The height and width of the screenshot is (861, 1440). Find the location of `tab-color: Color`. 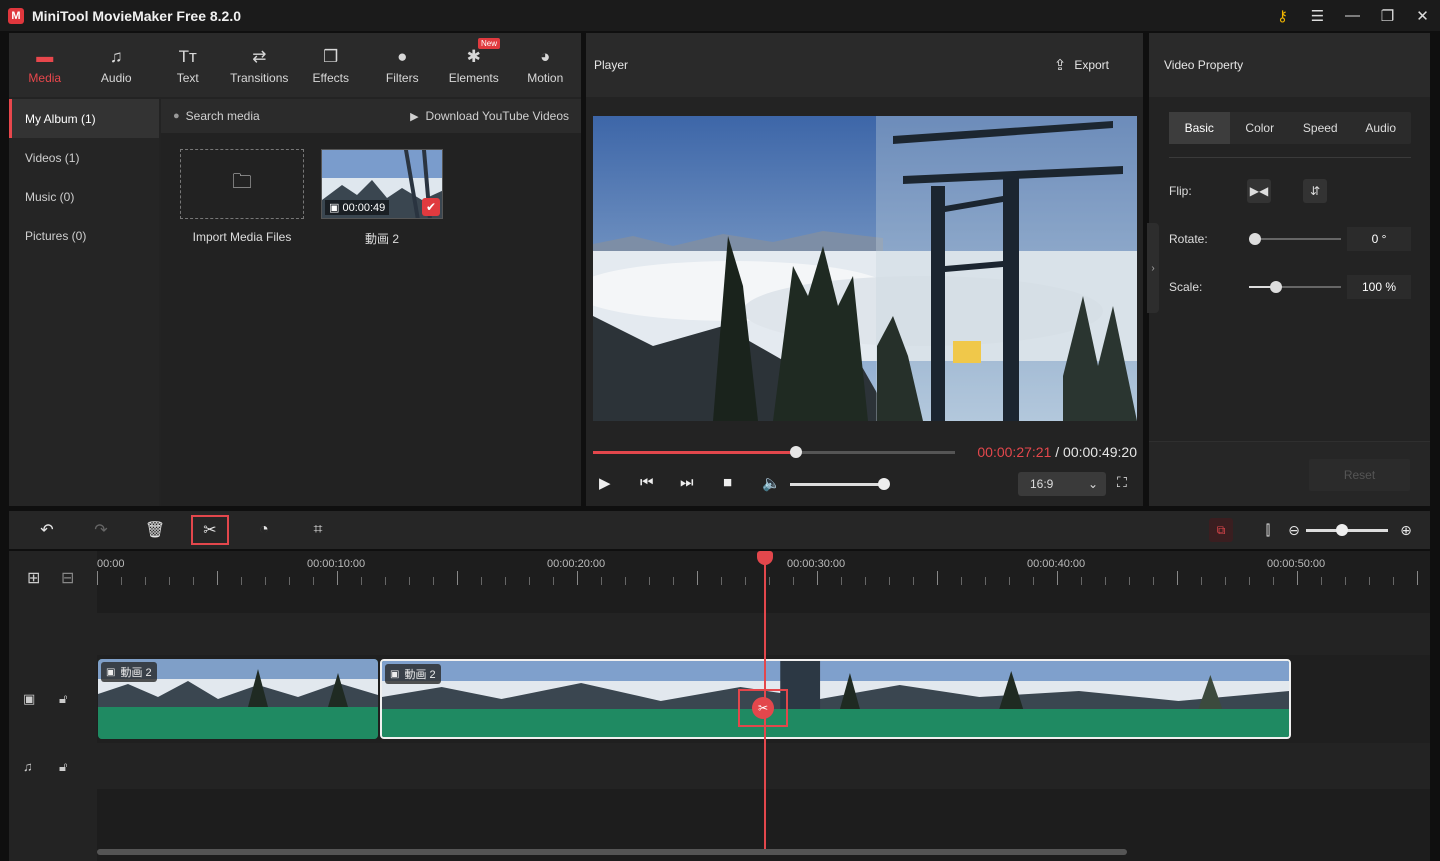

tab-color: Color is located at coordinates (1260, 128).